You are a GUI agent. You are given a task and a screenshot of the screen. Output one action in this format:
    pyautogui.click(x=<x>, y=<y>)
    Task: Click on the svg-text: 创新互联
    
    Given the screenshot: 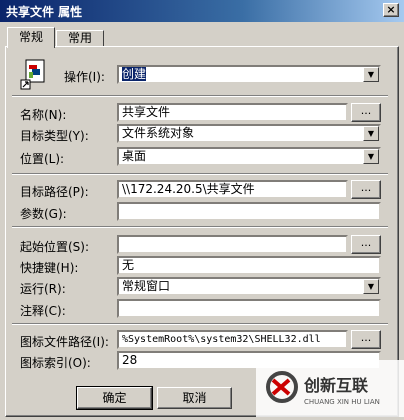 What is the action you would take?
    pyautogui.click(x=335, y=385)
    